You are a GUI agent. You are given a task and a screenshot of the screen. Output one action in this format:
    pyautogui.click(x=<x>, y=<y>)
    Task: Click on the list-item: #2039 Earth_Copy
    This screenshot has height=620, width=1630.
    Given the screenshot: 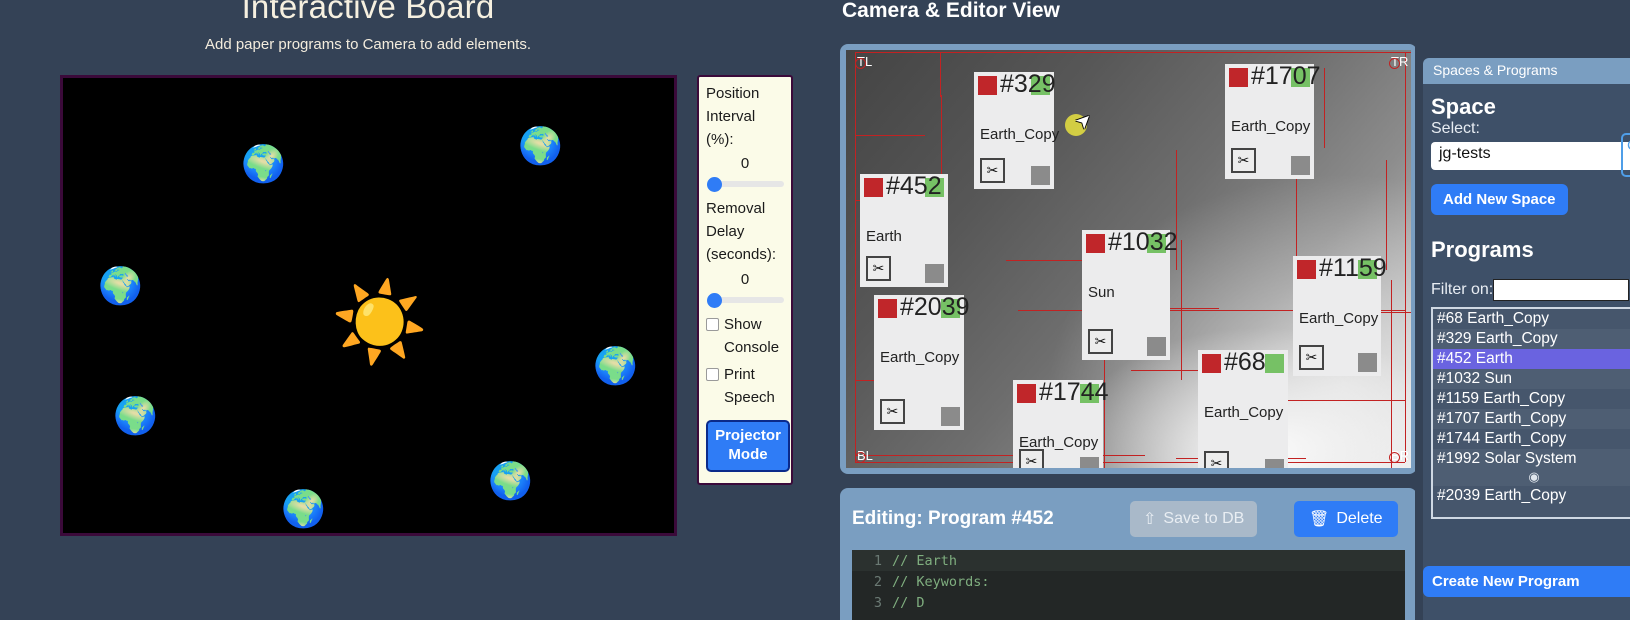 What is the action you would take?
    pyautogui.click(x=1531, y=496)
    